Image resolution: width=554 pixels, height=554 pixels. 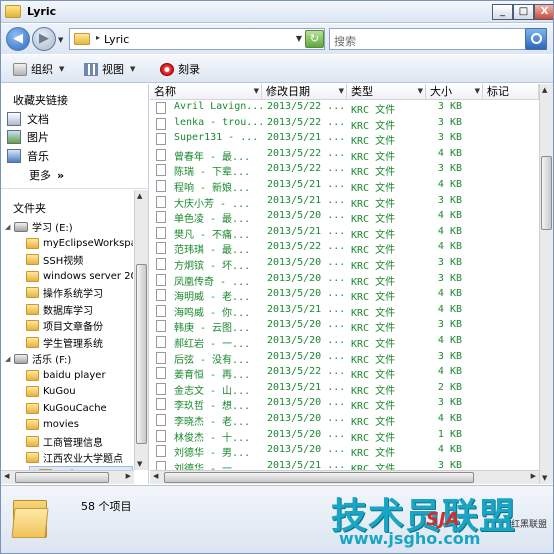 I want to click on recent-pages-chevron-icon: ▼, so click(x=60, y=40).